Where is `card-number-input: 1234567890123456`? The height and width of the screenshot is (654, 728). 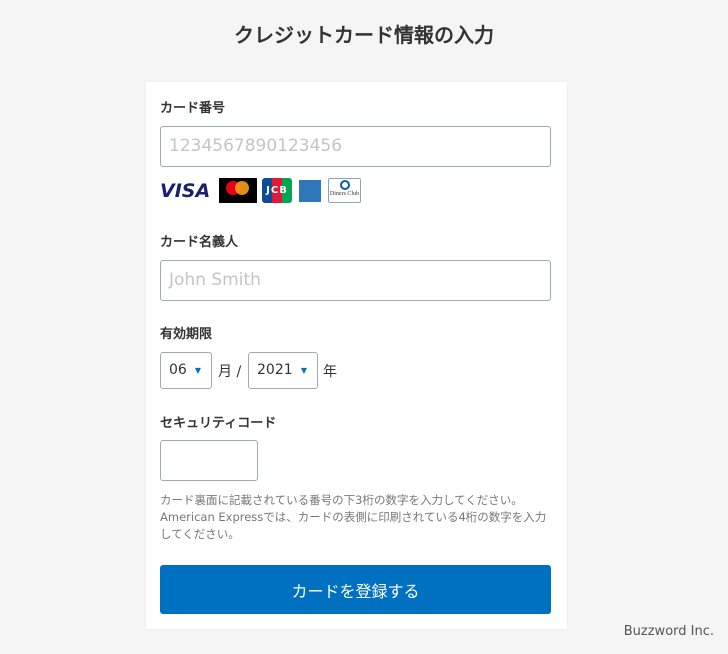 card-number-input: 1234567890123456 is located at coordinates (355, 146).